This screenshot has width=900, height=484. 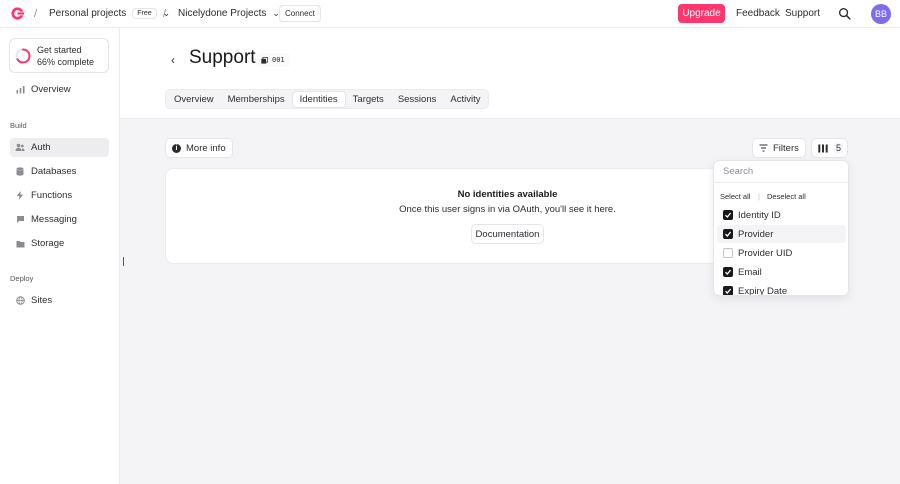 I want to click on sidebar-resize-handle, so click(x=123, y=261).